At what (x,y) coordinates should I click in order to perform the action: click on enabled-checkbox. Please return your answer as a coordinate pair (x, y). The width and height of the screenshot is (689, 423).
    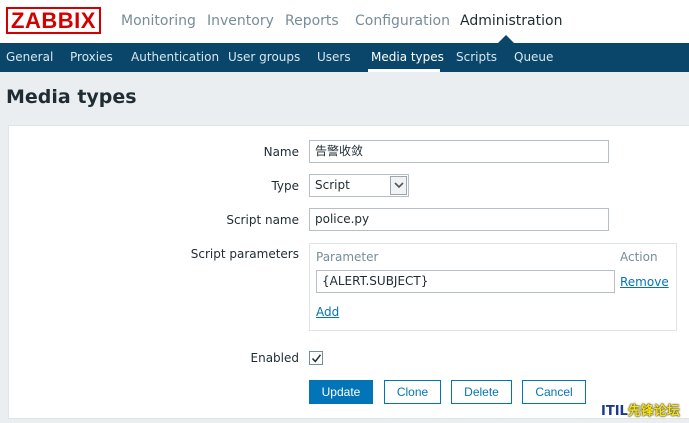
    Looking at the image, I should click on (316, 358).